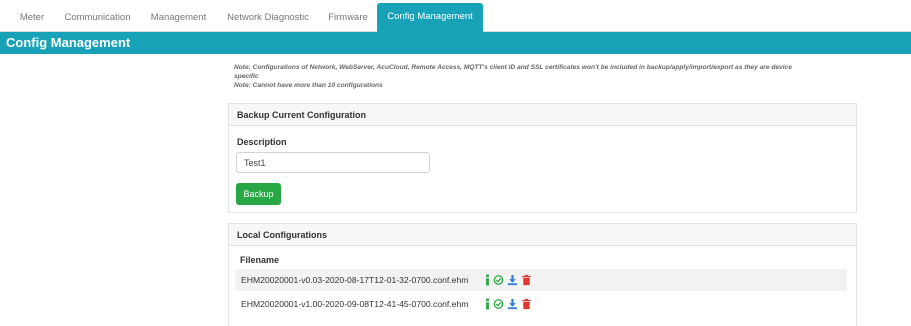 The image size is (911, 326). What do you see at coordinates (542, 235) in the screenshot?
I see `local-configurations-heading: Local Configurations` at bounding box center [542, 235].